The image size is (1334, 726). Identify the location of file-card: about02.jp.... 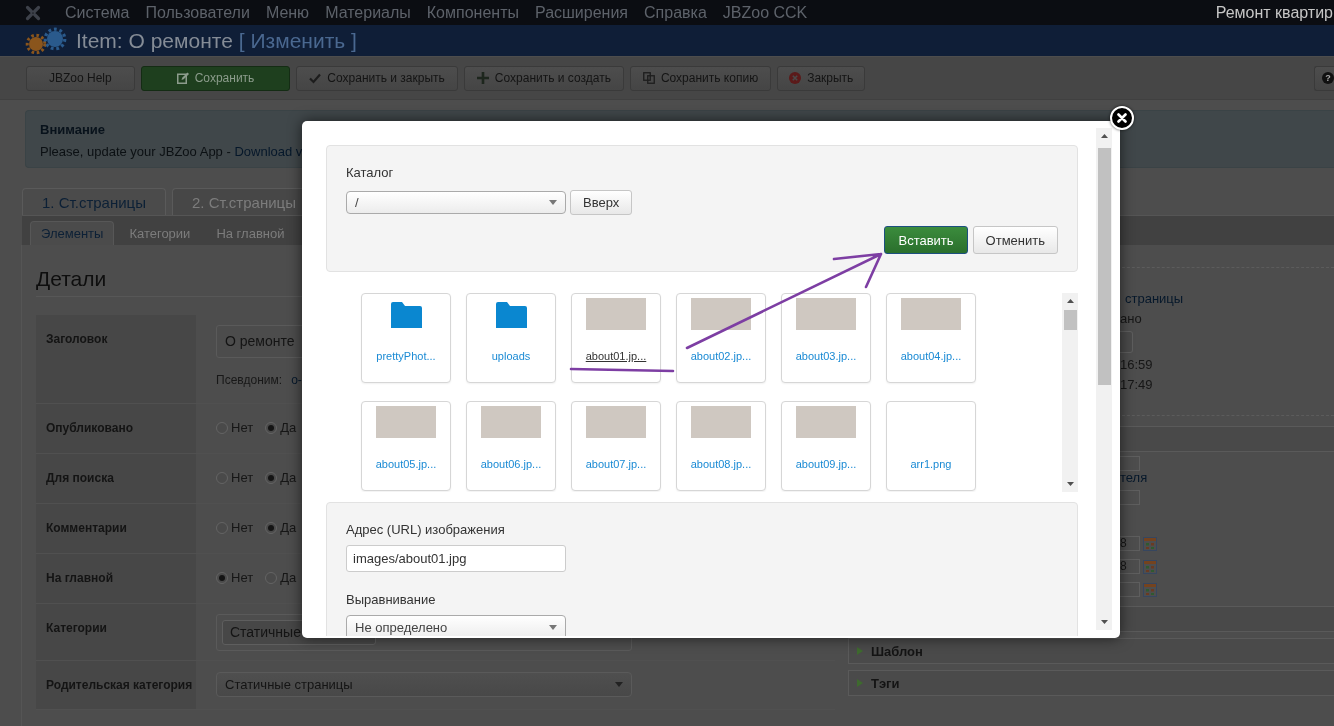
(721, 338).